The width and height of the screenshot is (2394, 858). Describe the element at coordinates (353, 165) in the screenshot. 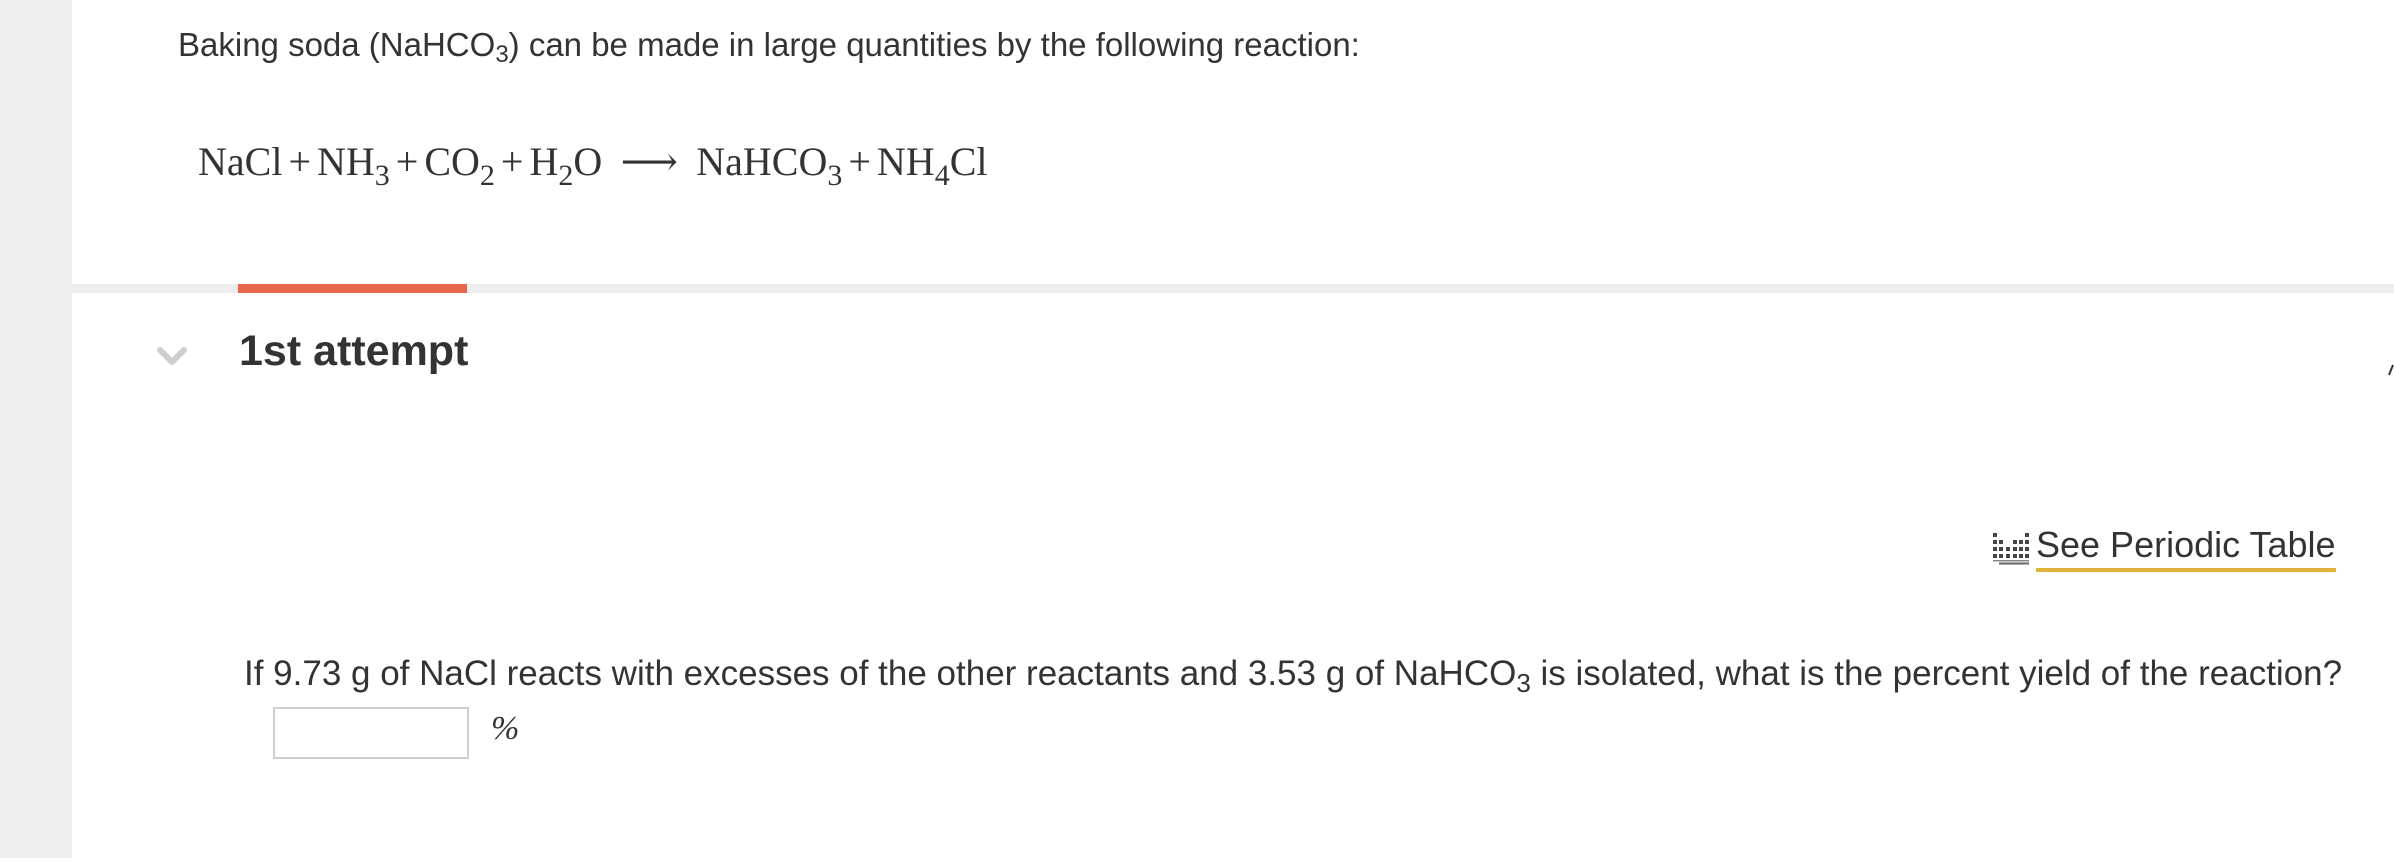

I see `reactant-nh3: NH3` at that location.